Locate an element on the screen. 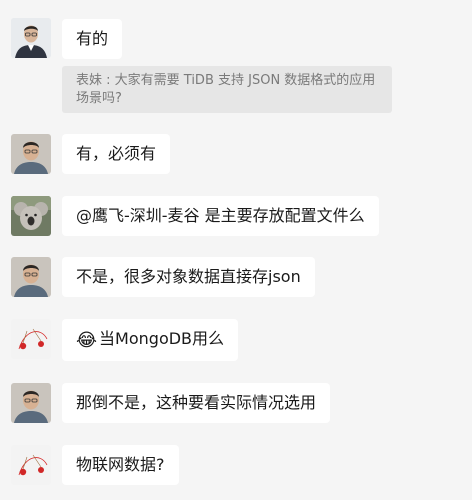  message-bubble: 有，必须有 is located at coordinates (116, 154).